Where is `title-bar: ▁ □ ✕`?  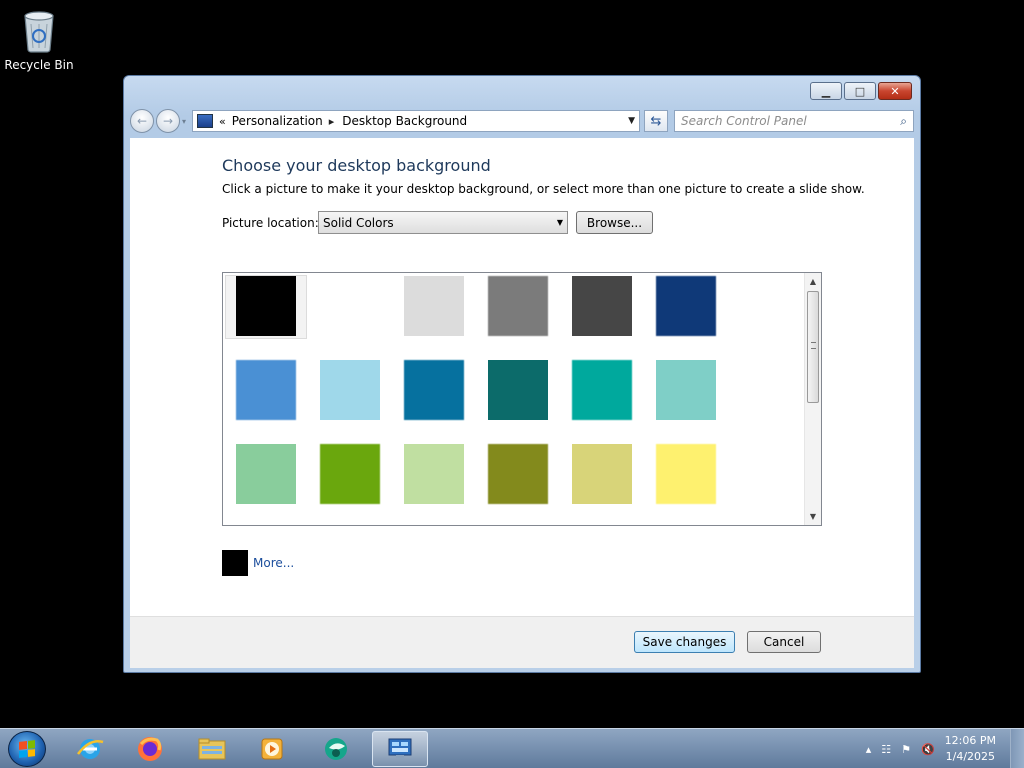
title-bar: ▁ □ ✕ is located at coordinates (522, 90).